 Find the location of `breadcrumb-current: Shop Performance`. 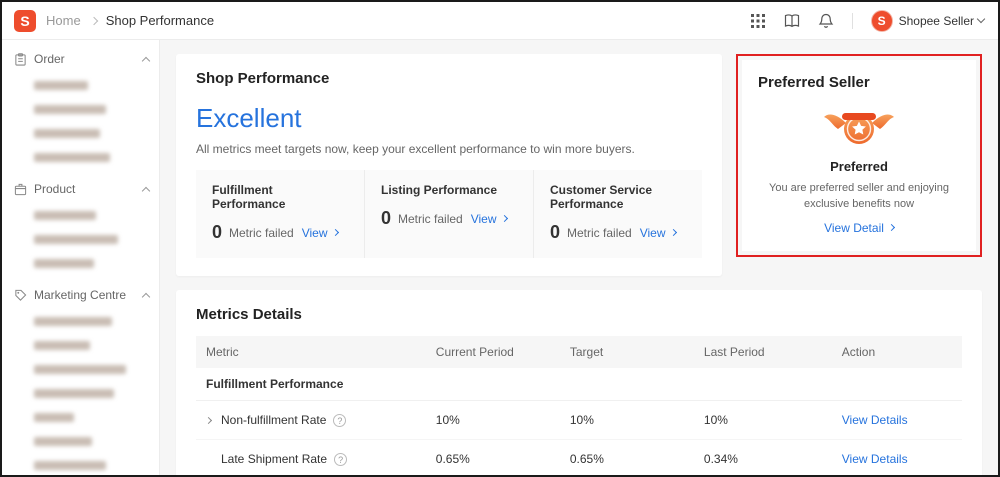

breadcrumb-current: Shop Performance is located at coordinates (160, 20).